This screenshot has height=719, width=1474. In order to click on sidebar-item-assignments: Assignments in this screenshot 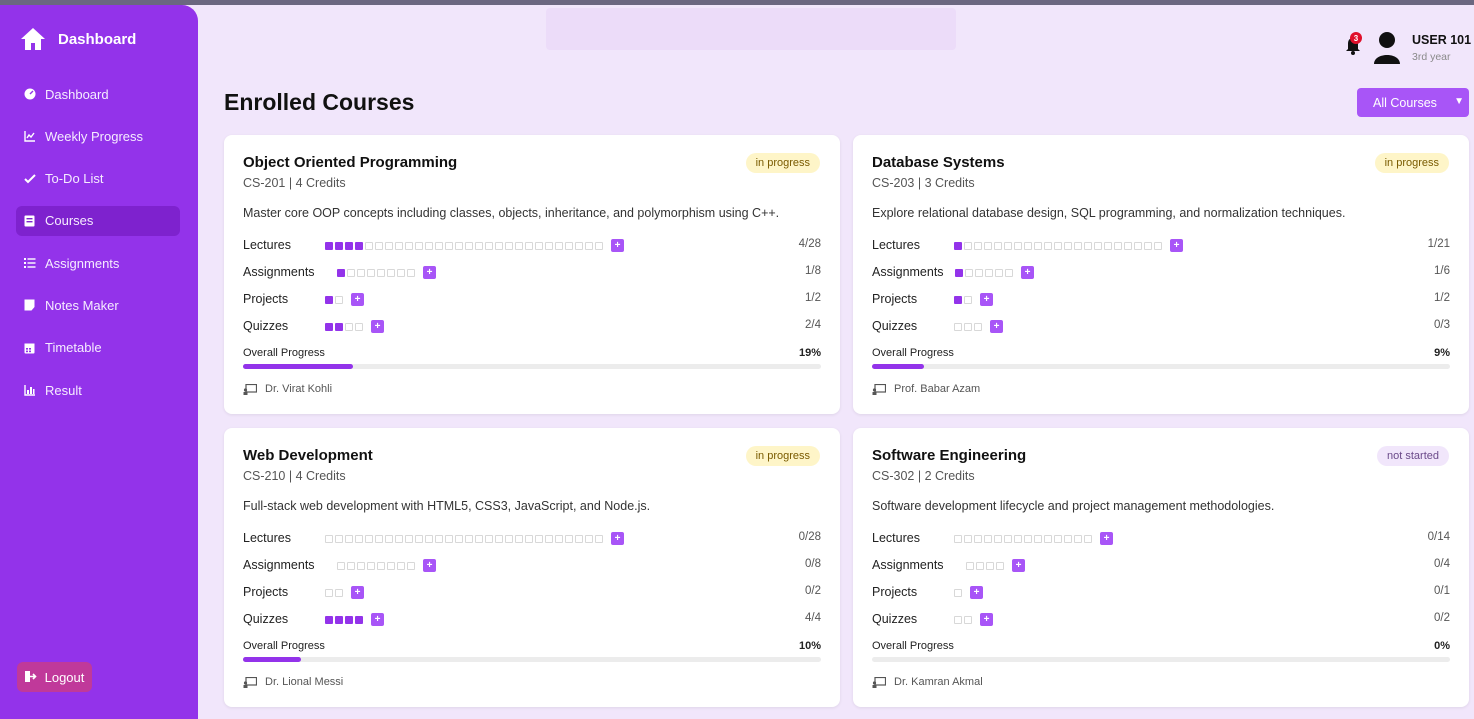, I will do `click(98, 263)`.